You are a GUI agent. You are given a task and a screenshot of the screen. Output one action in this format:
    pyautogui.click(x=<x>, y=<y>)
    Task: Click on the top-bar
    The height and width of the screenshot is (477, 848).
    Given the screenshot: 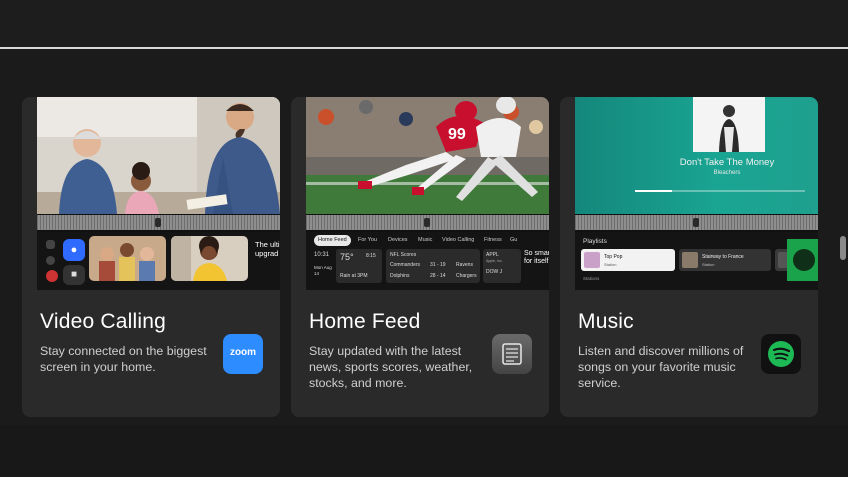 What is the action you would take?
    pyautogui.click(x=424, y=23)
    